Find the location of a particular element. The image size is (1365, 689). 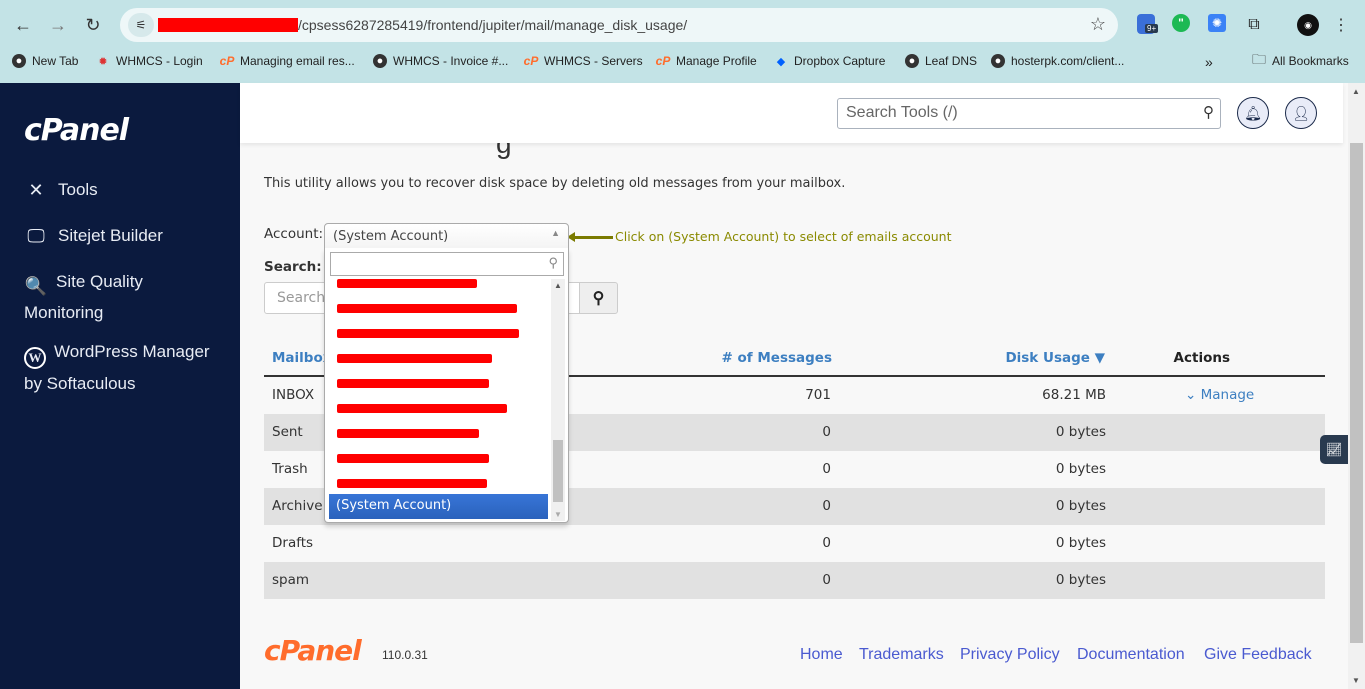

sidebar-item-sitejet-builder: 🖵 Sitejet Builder is located at coordinates (124, 236).